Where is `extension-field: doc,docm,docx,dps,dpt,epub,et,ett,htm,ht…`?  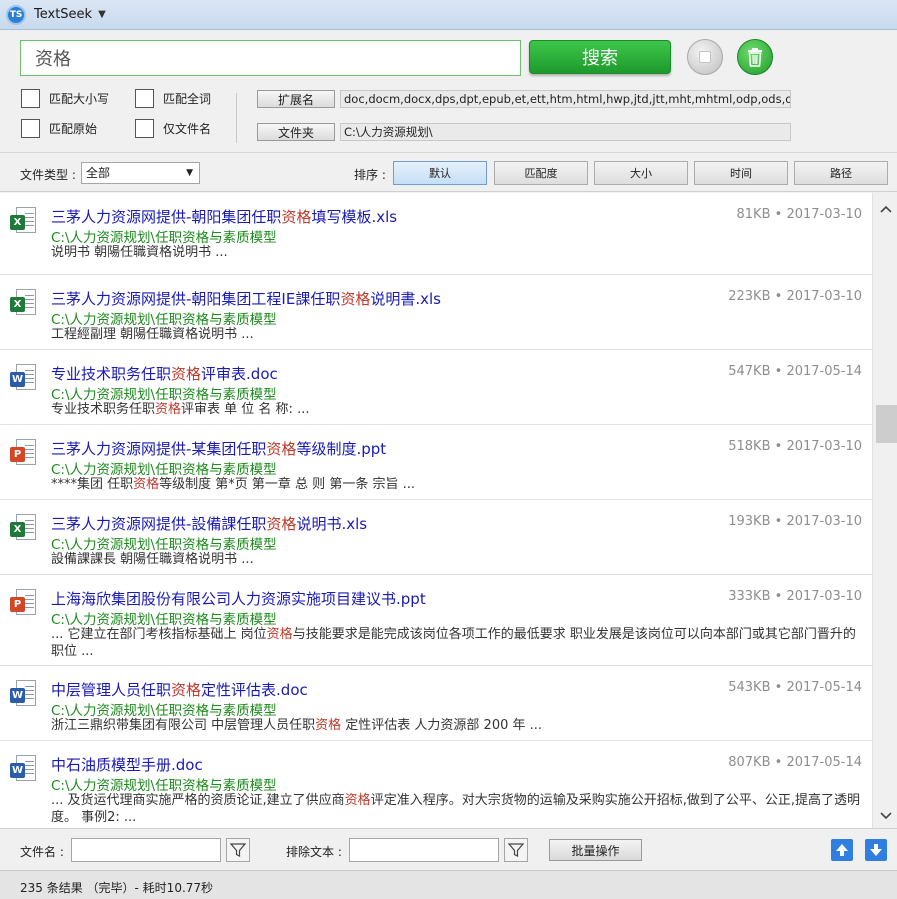 extension-field: doc,docm,docx,dps,dpt,epub,et,ett,htm,ht… is located at coordinates (565, 99).